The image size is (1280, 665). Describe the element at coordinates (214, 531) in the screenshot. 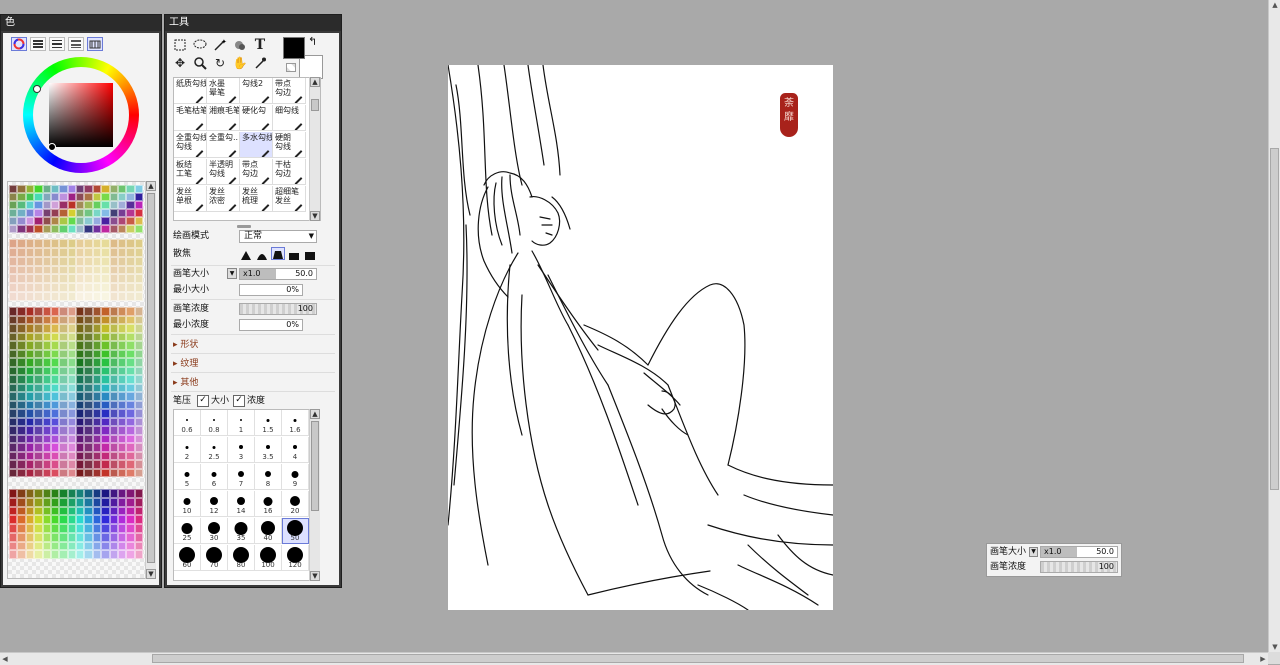

I see `brush-size-option: 30` at that location.